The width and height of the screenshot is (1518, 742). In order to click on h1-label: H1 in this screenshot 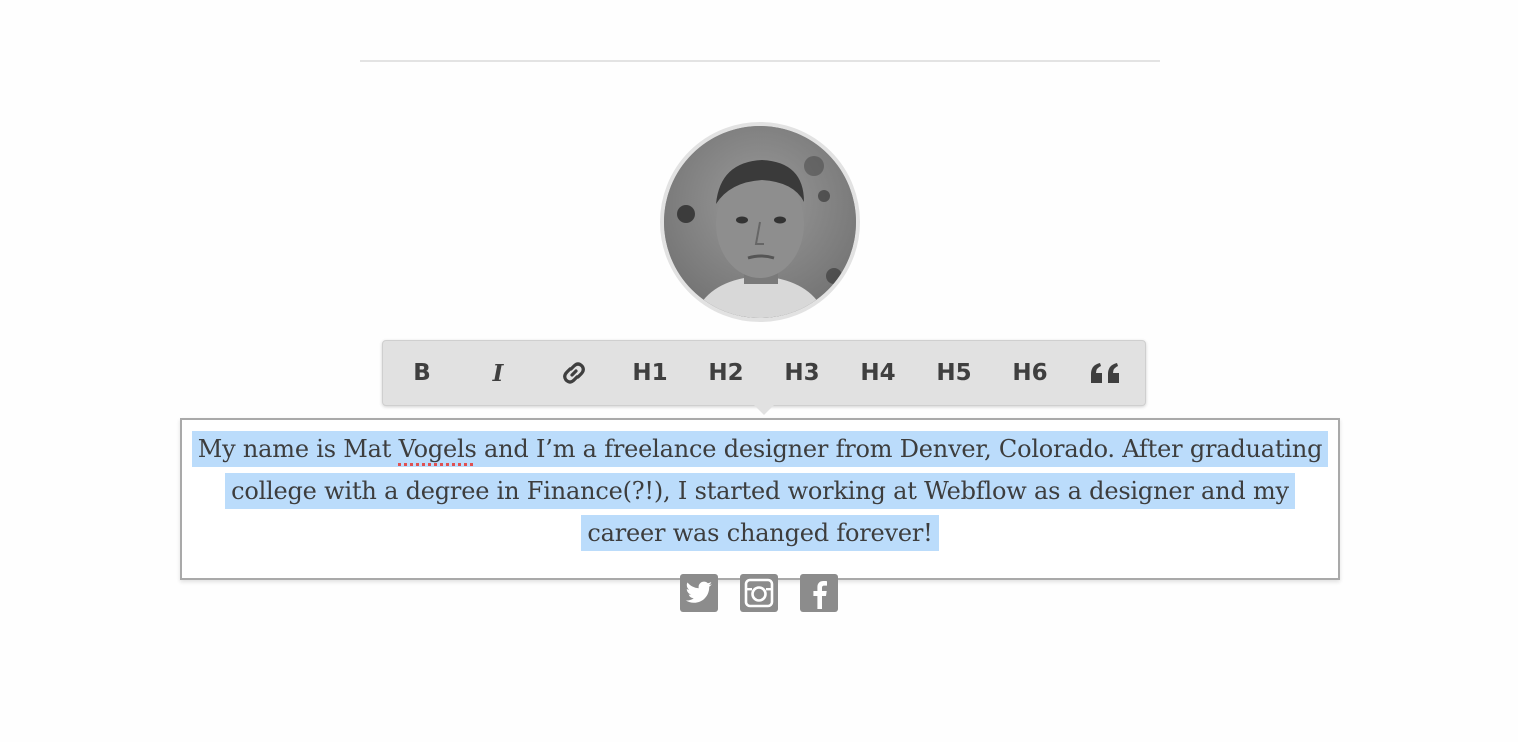, I will do `click(650, 373)`.